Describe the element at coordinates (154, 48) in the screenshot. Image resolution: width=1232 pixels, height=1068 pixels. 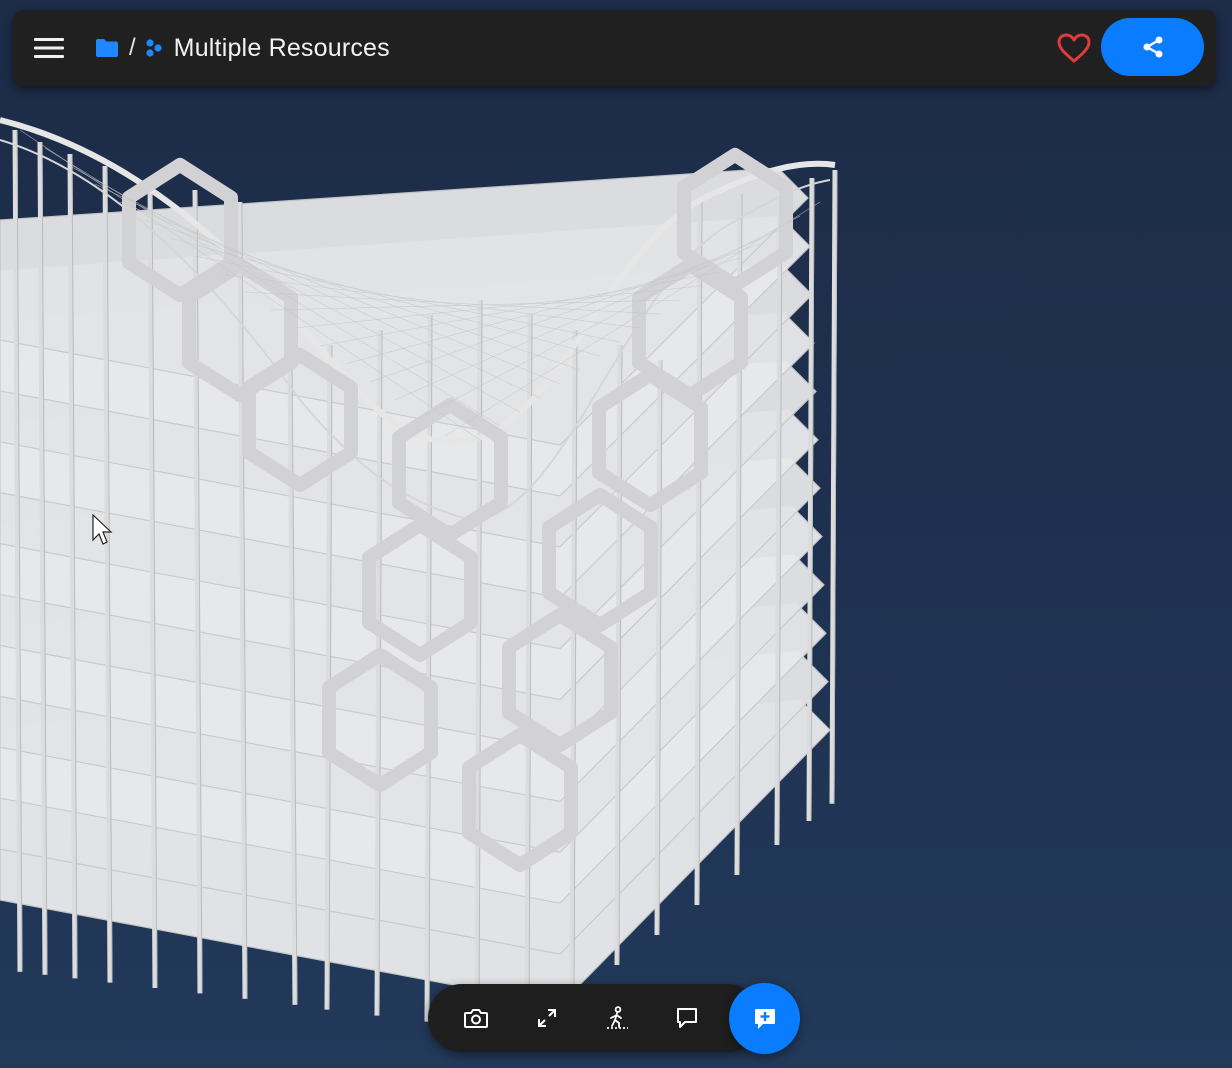
I see `multiple-resources-icon` at that location.